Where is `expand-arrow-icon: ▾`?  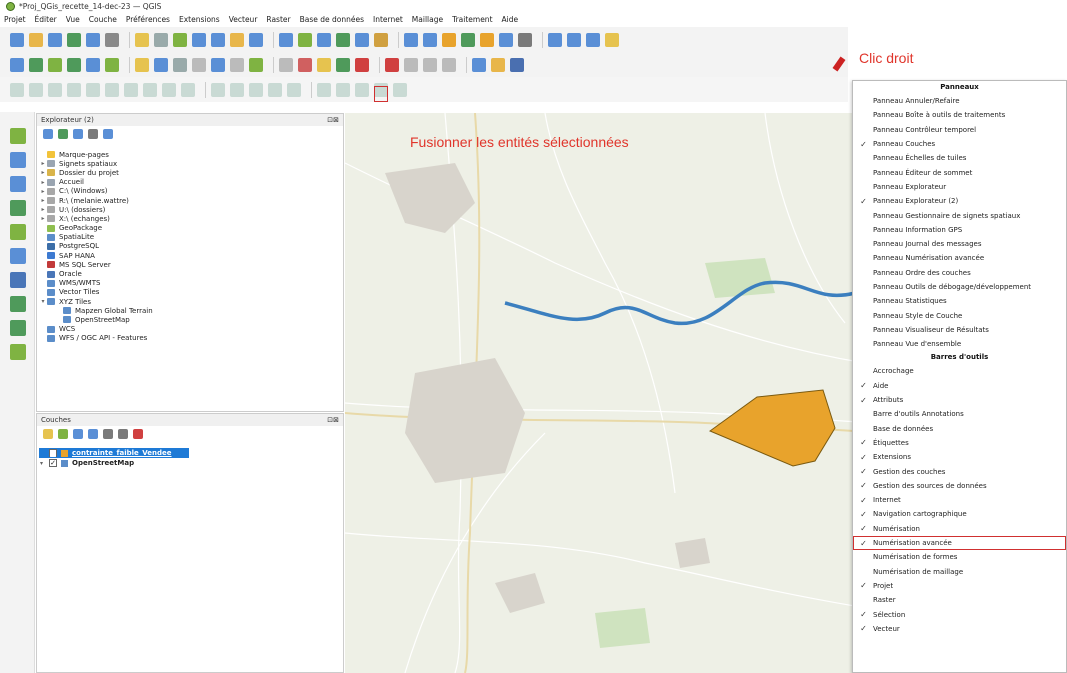
expand-arrow-icon: ▾ is located at coordinates (44, 463).